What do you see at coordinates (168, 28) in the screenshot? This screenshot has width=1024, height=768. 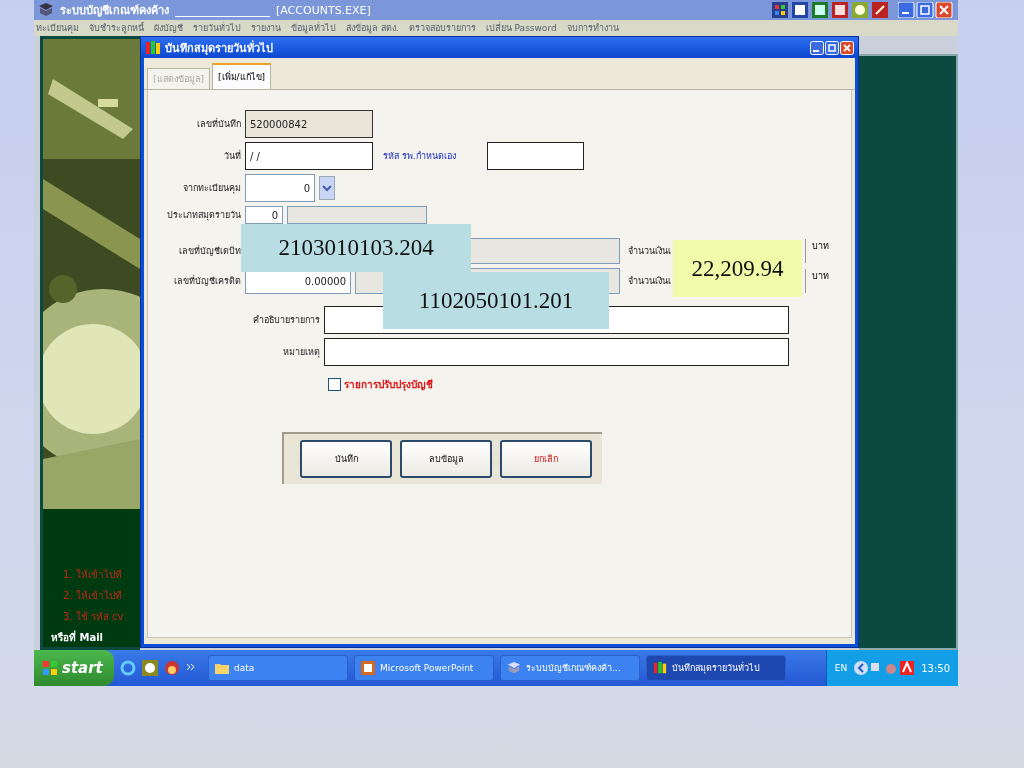 I see `menu-item: ผังบัญชี` at bounding box center [168, 28].